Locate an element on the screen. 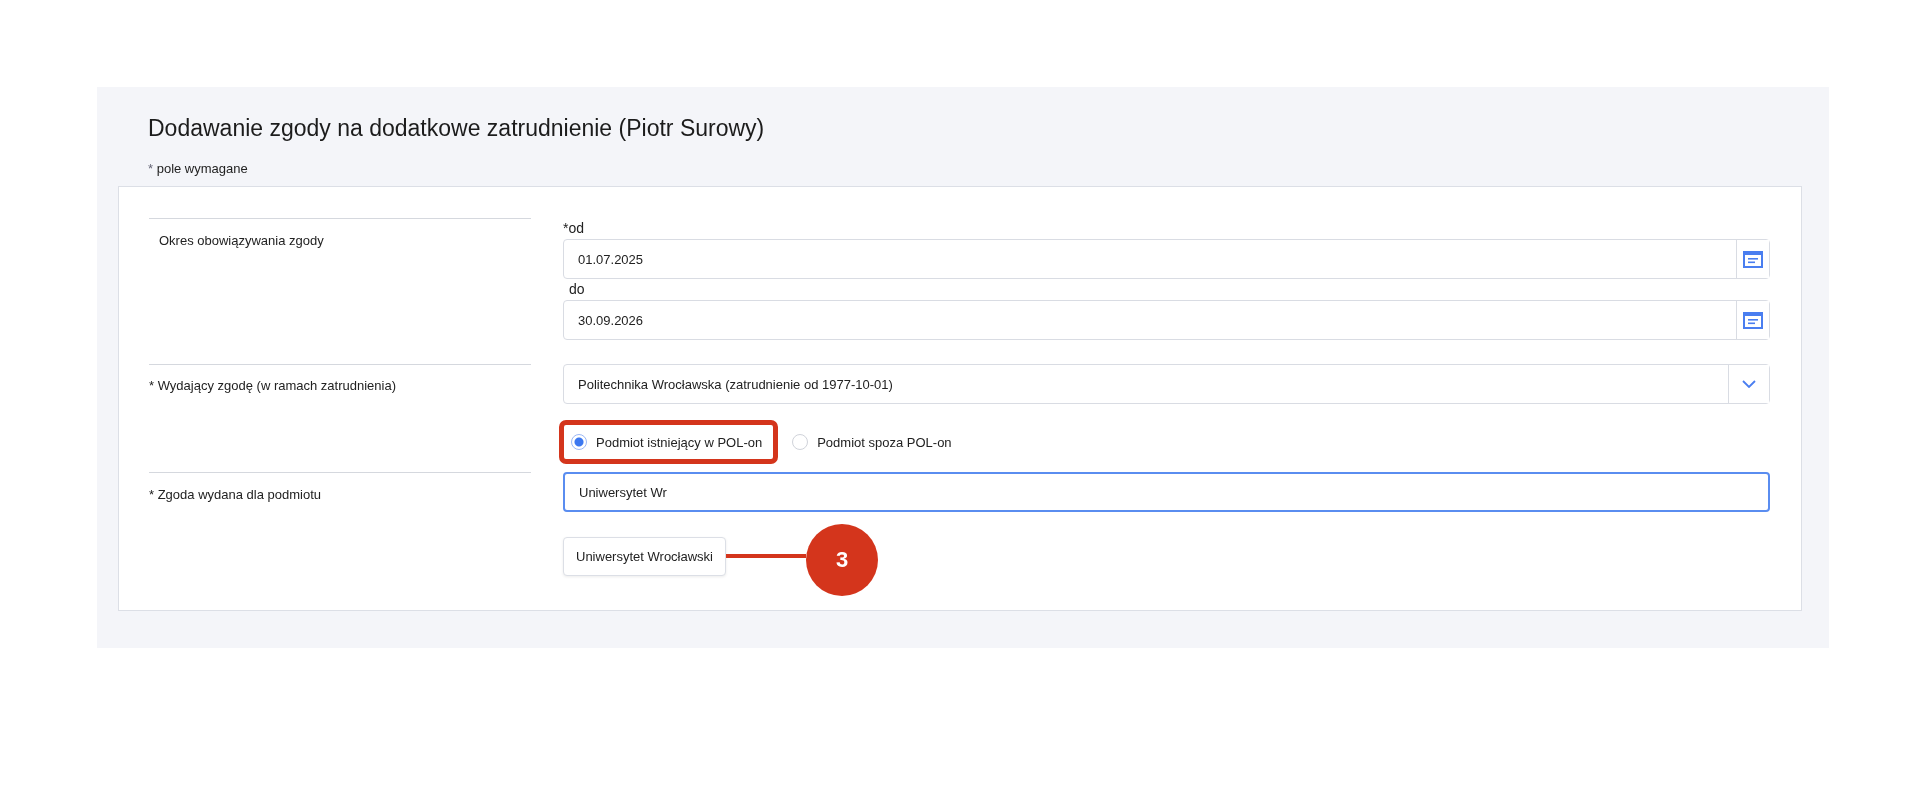  radio-option: Podmiot istniejący w POL-on is located at coordinates (668, 442).